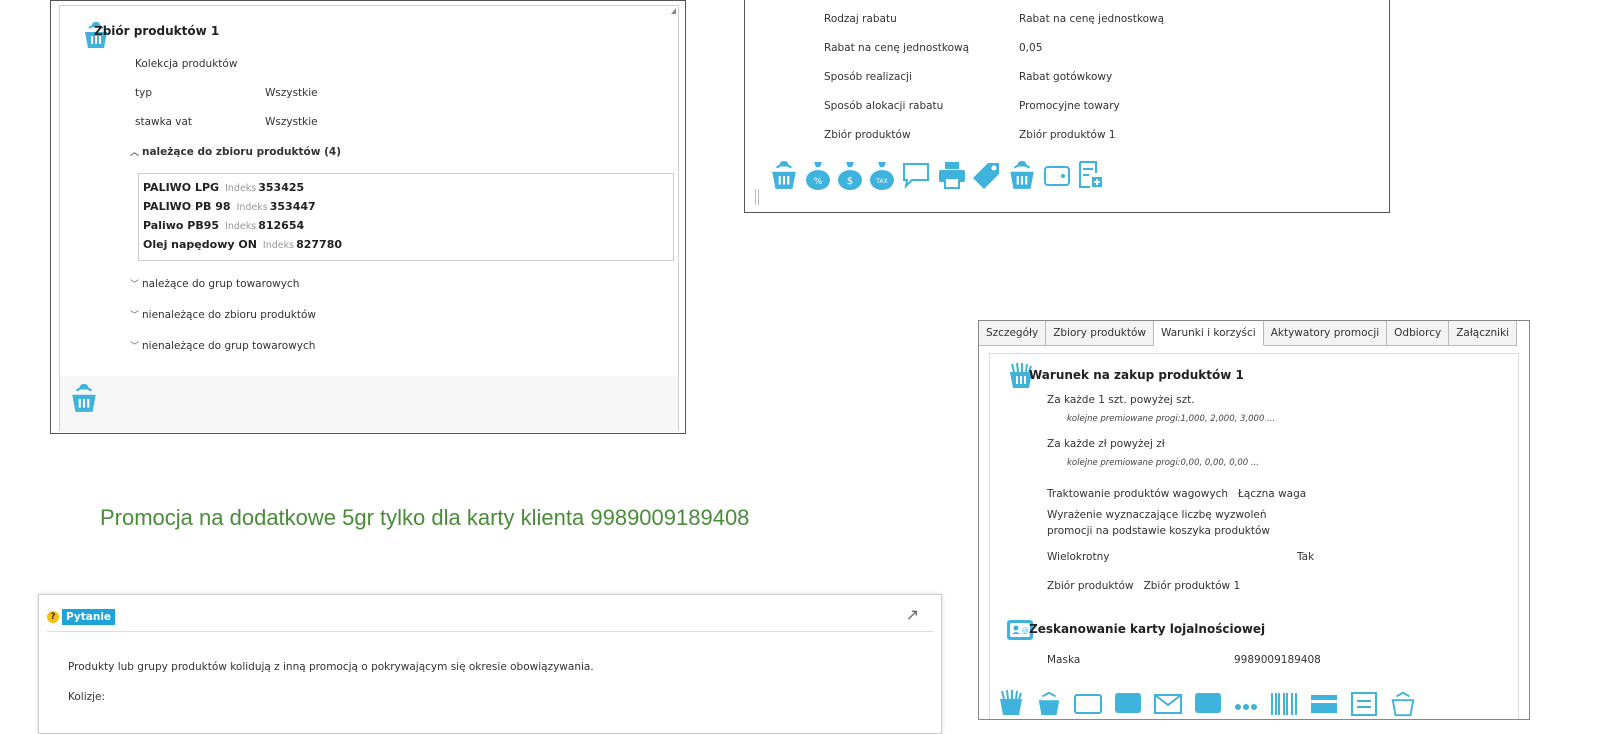  I want to click on panel-footer, so click(369, 404).